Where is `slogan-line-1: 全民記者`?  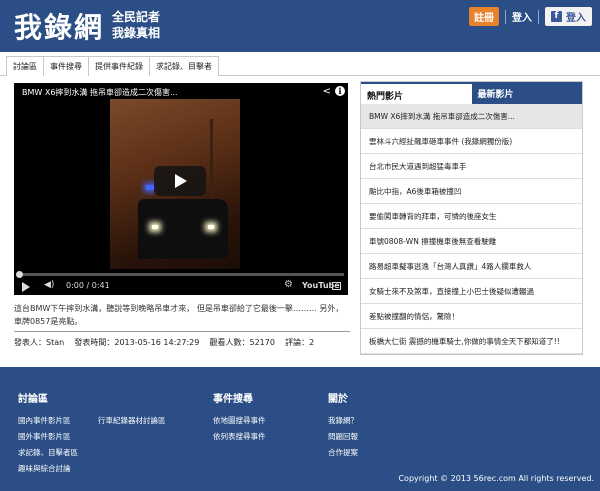 slogan-line-1: 全民記者 is located at coordinates (136, 17).